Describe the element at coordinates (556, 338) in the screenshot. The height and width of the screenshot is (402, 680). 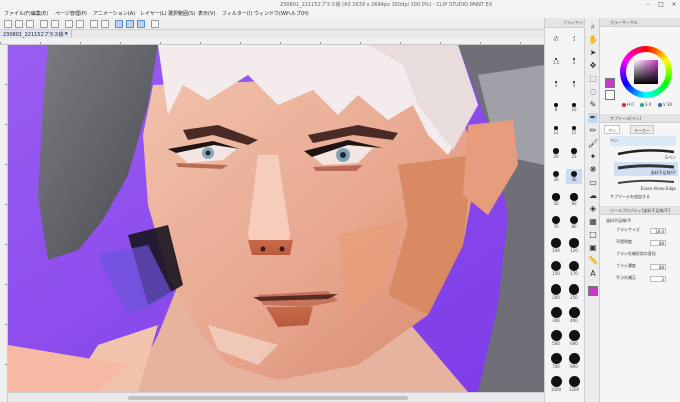
I see `brush-size-option: 500` at that location.